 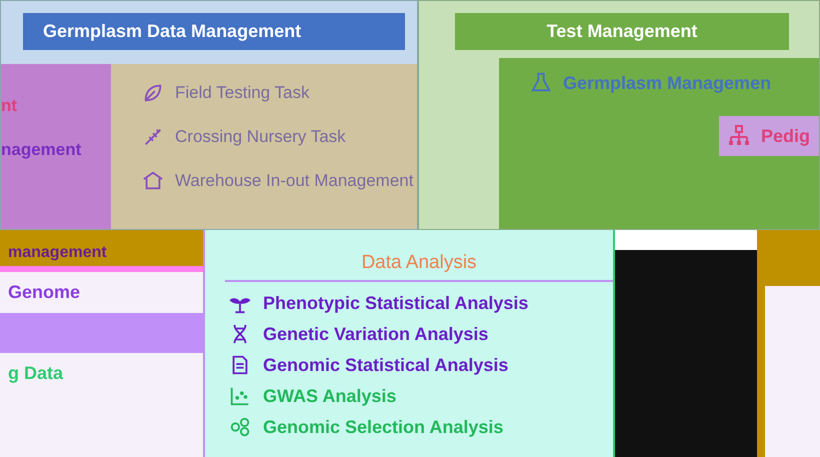 I want to click on flask-icon, so click(x=541, y=83).